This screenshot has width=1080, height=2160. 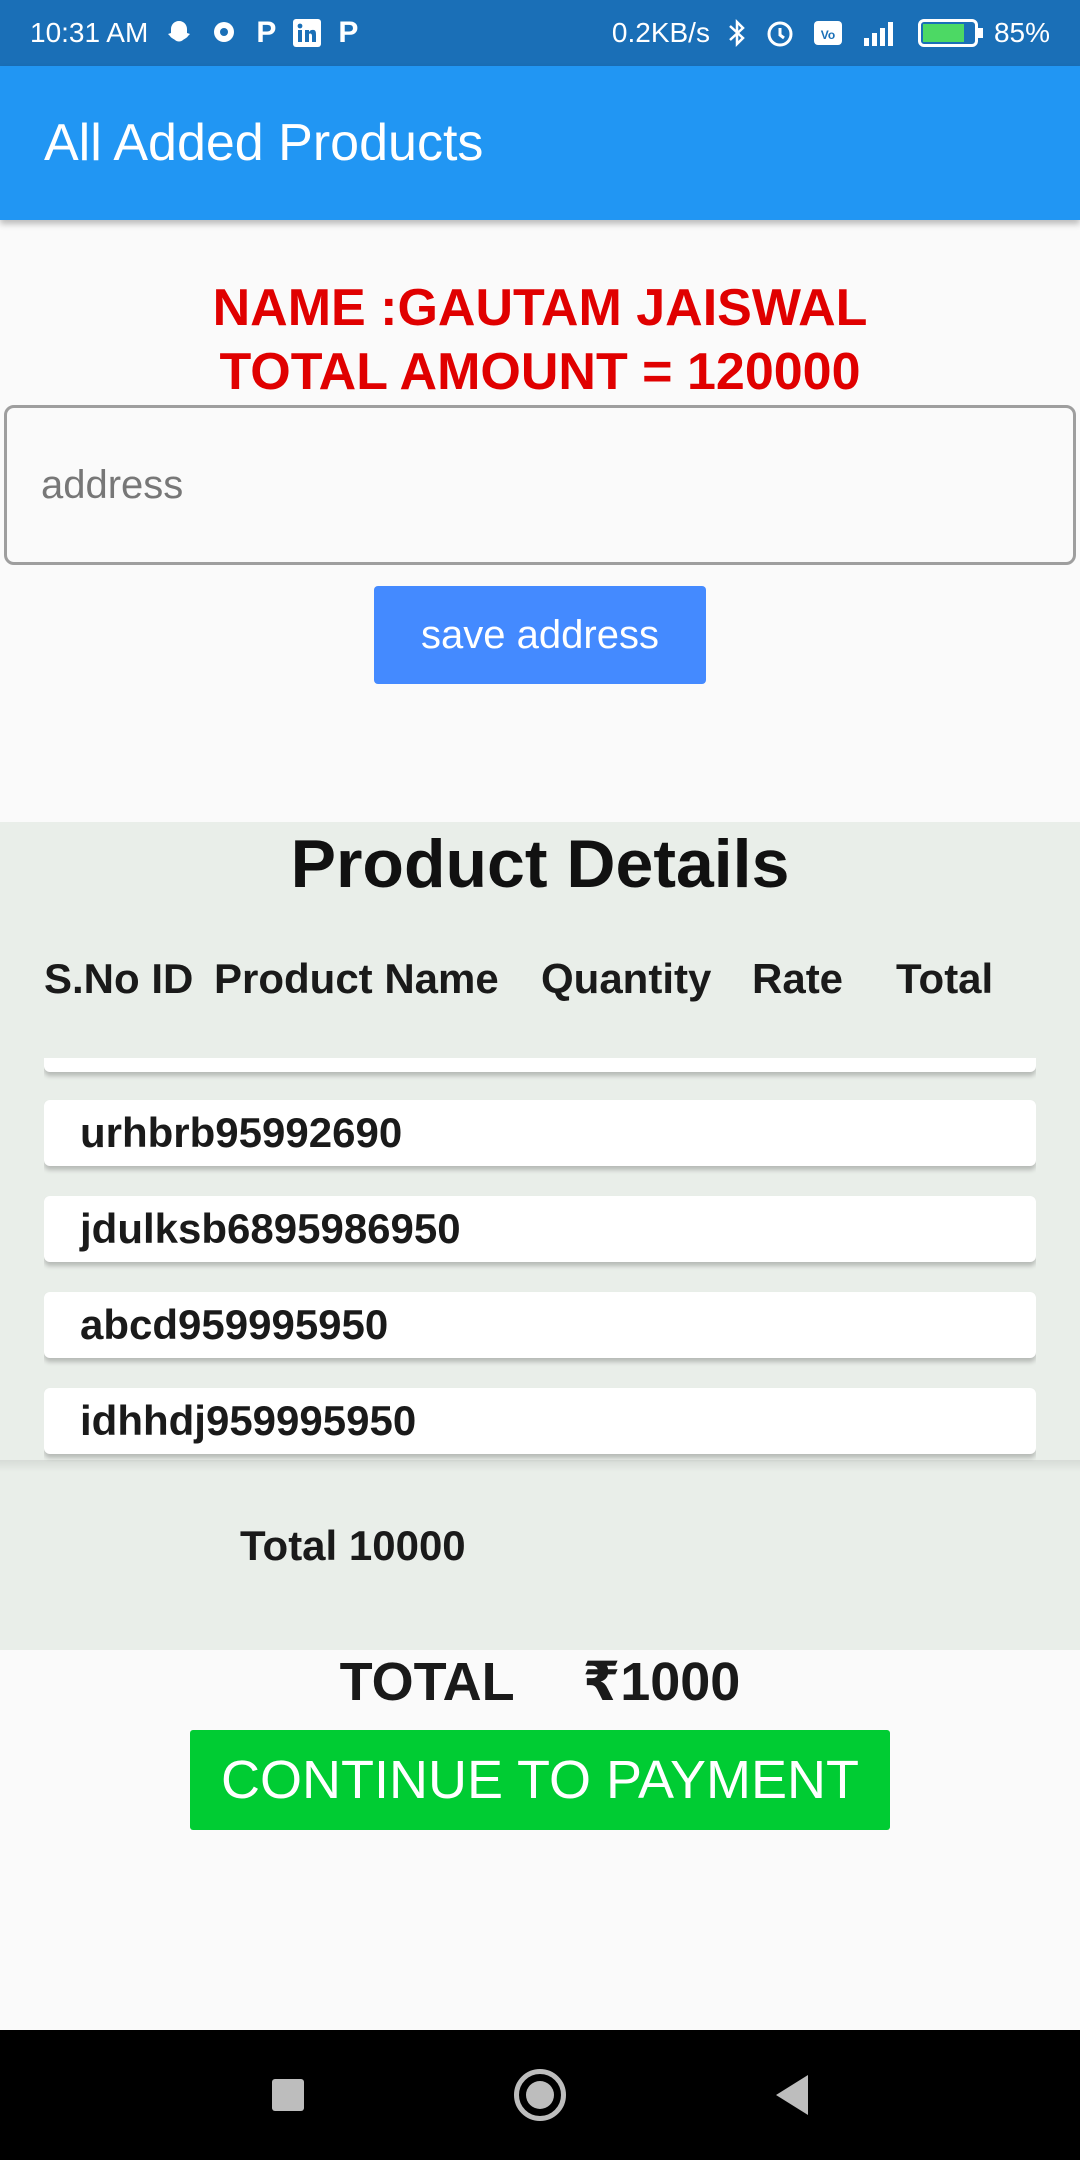 I want to click on page-title: All Added Products, so click(x=264, y=143).